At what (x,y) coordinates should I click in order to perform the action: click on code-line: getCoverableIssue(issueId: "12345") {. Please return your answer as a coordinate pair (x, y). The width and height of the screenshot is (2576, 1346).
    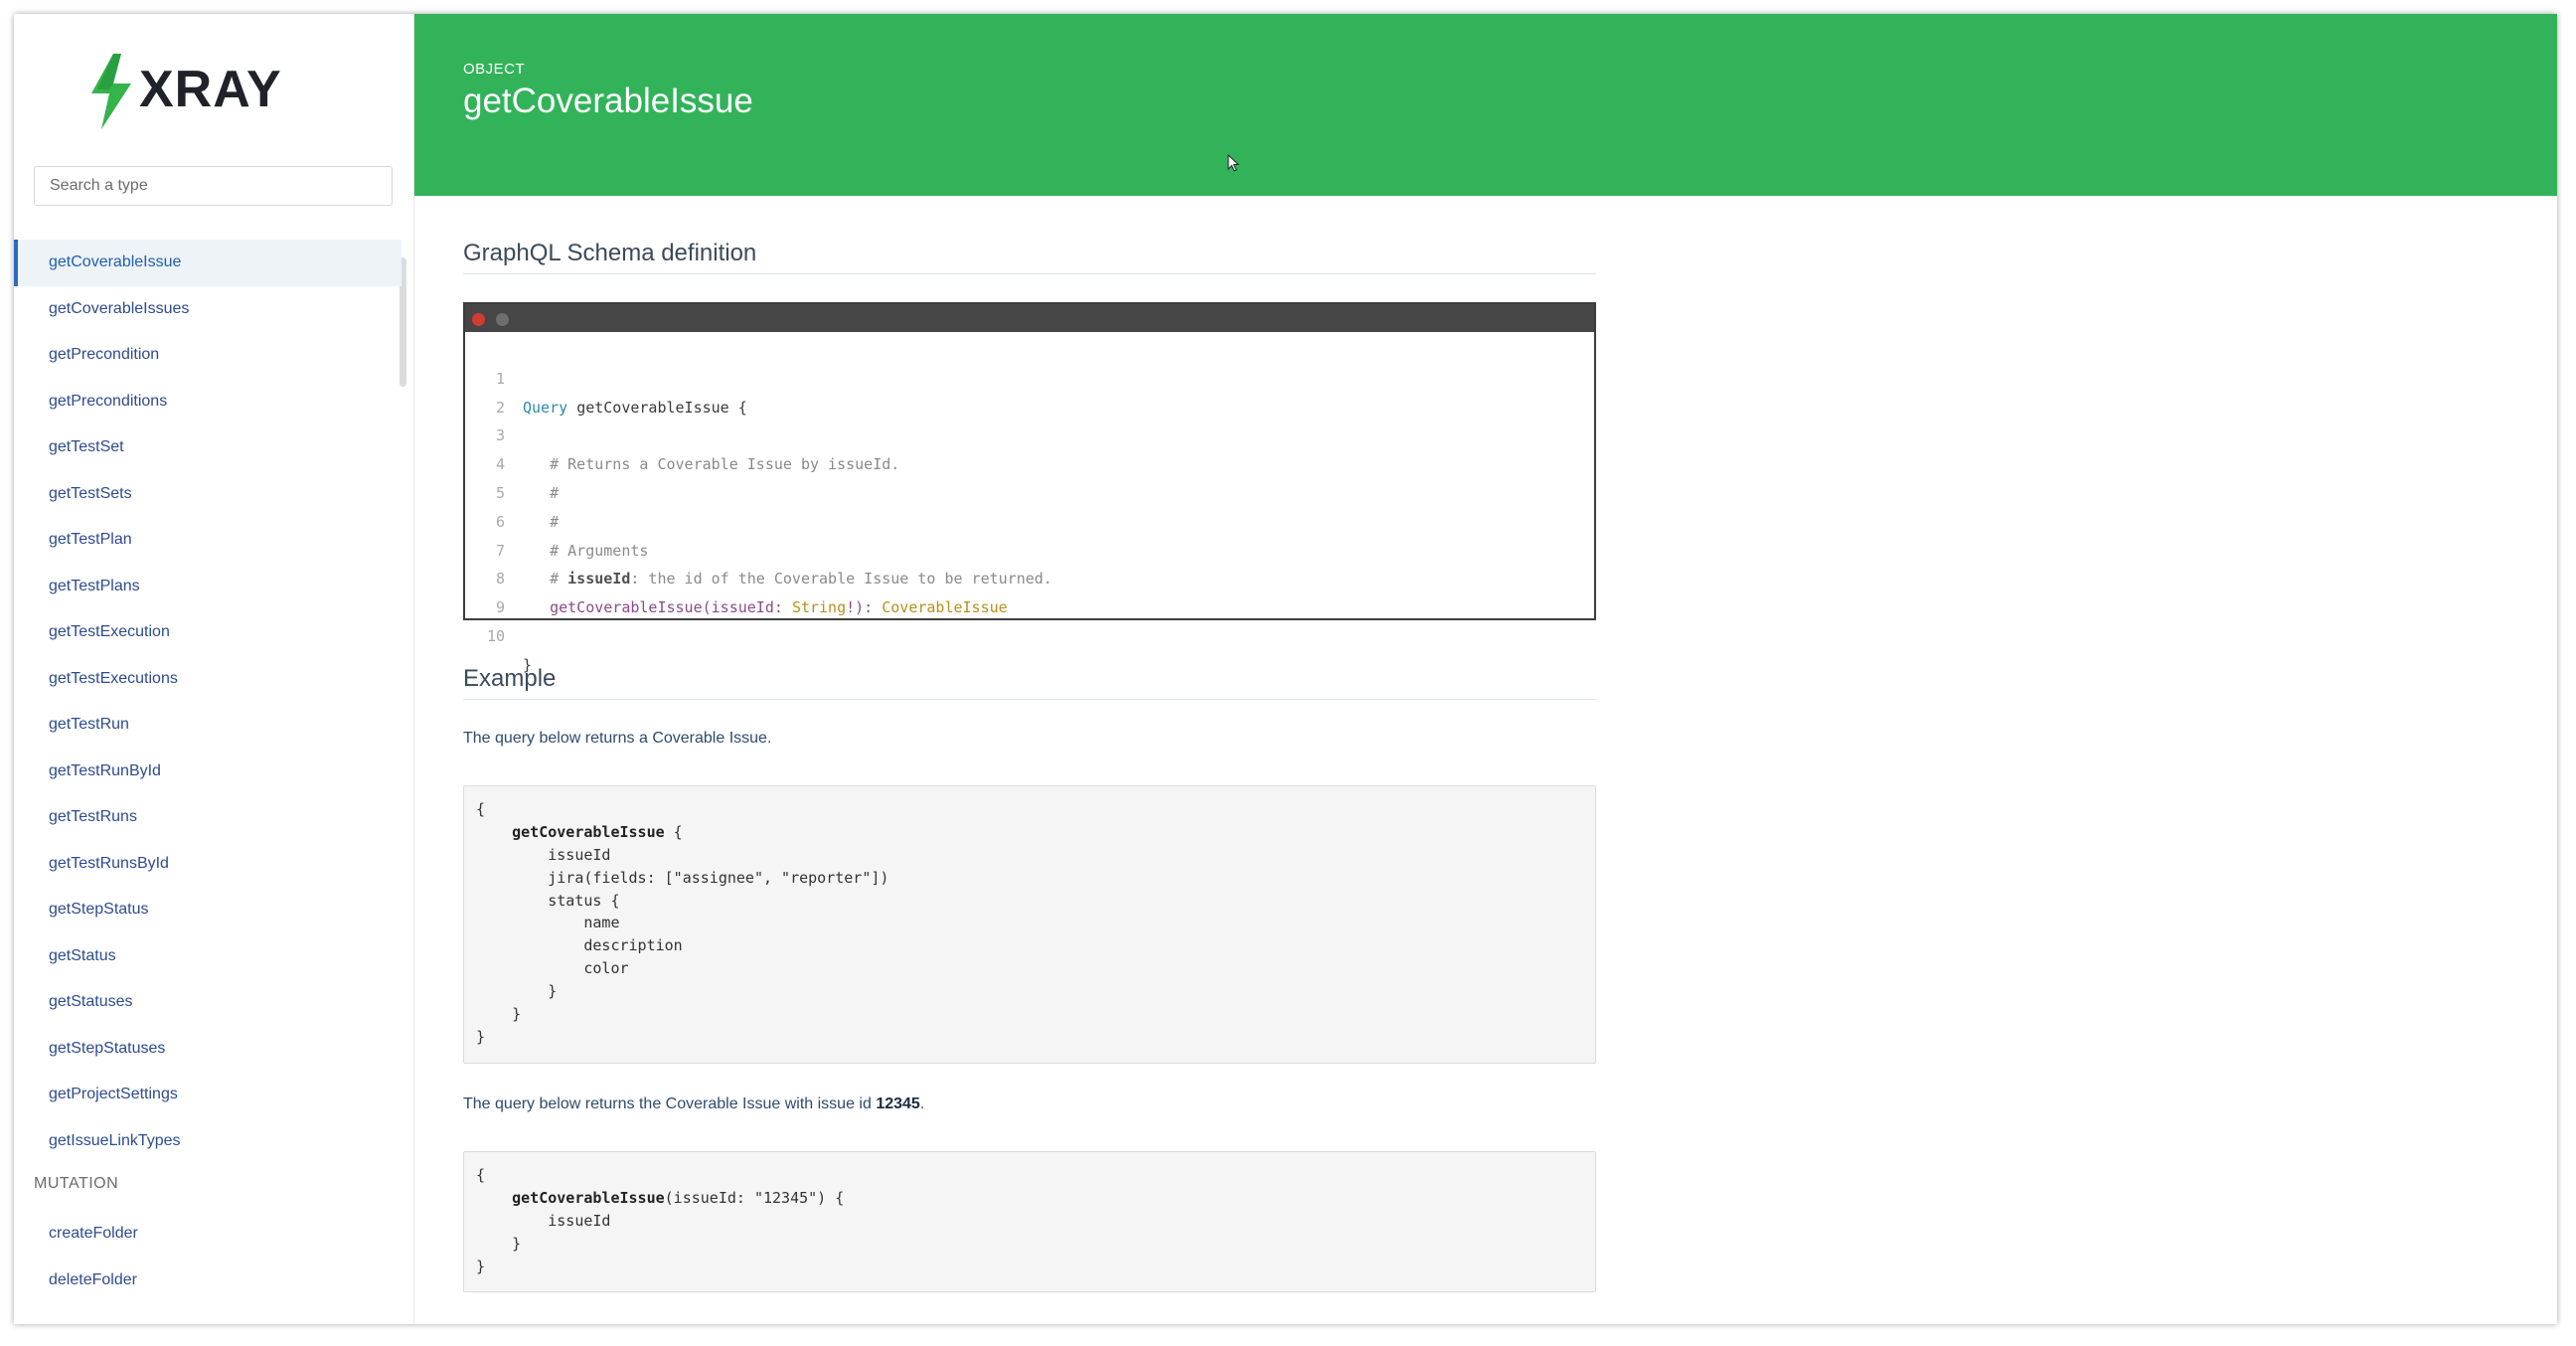
    Looking at the image, I should click on (660, 1197).